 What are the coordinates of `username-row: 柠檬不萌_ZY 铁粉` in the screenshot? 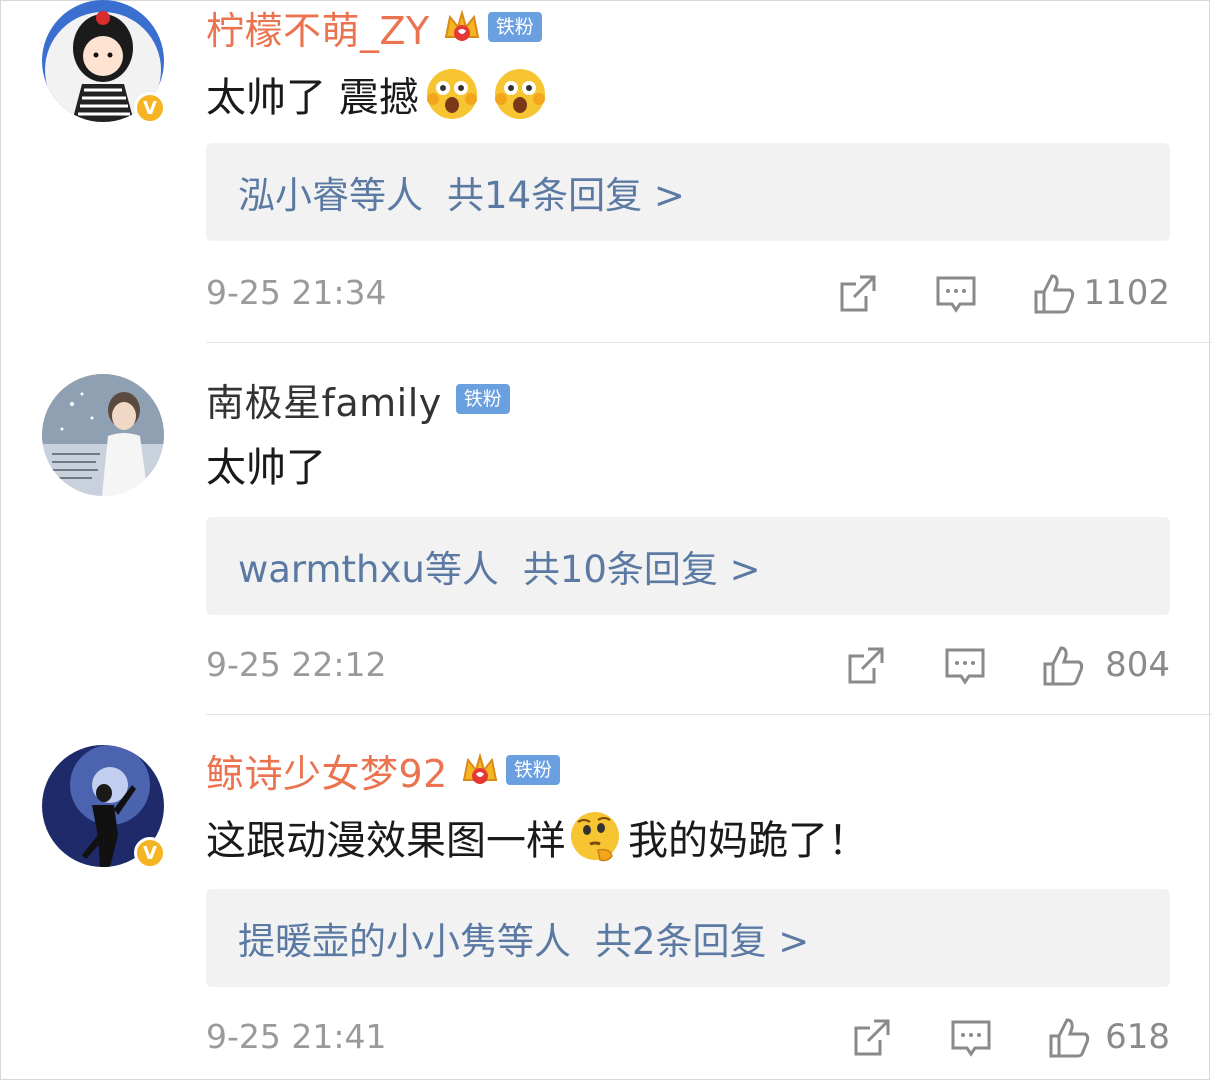 It's located at (374, 27).